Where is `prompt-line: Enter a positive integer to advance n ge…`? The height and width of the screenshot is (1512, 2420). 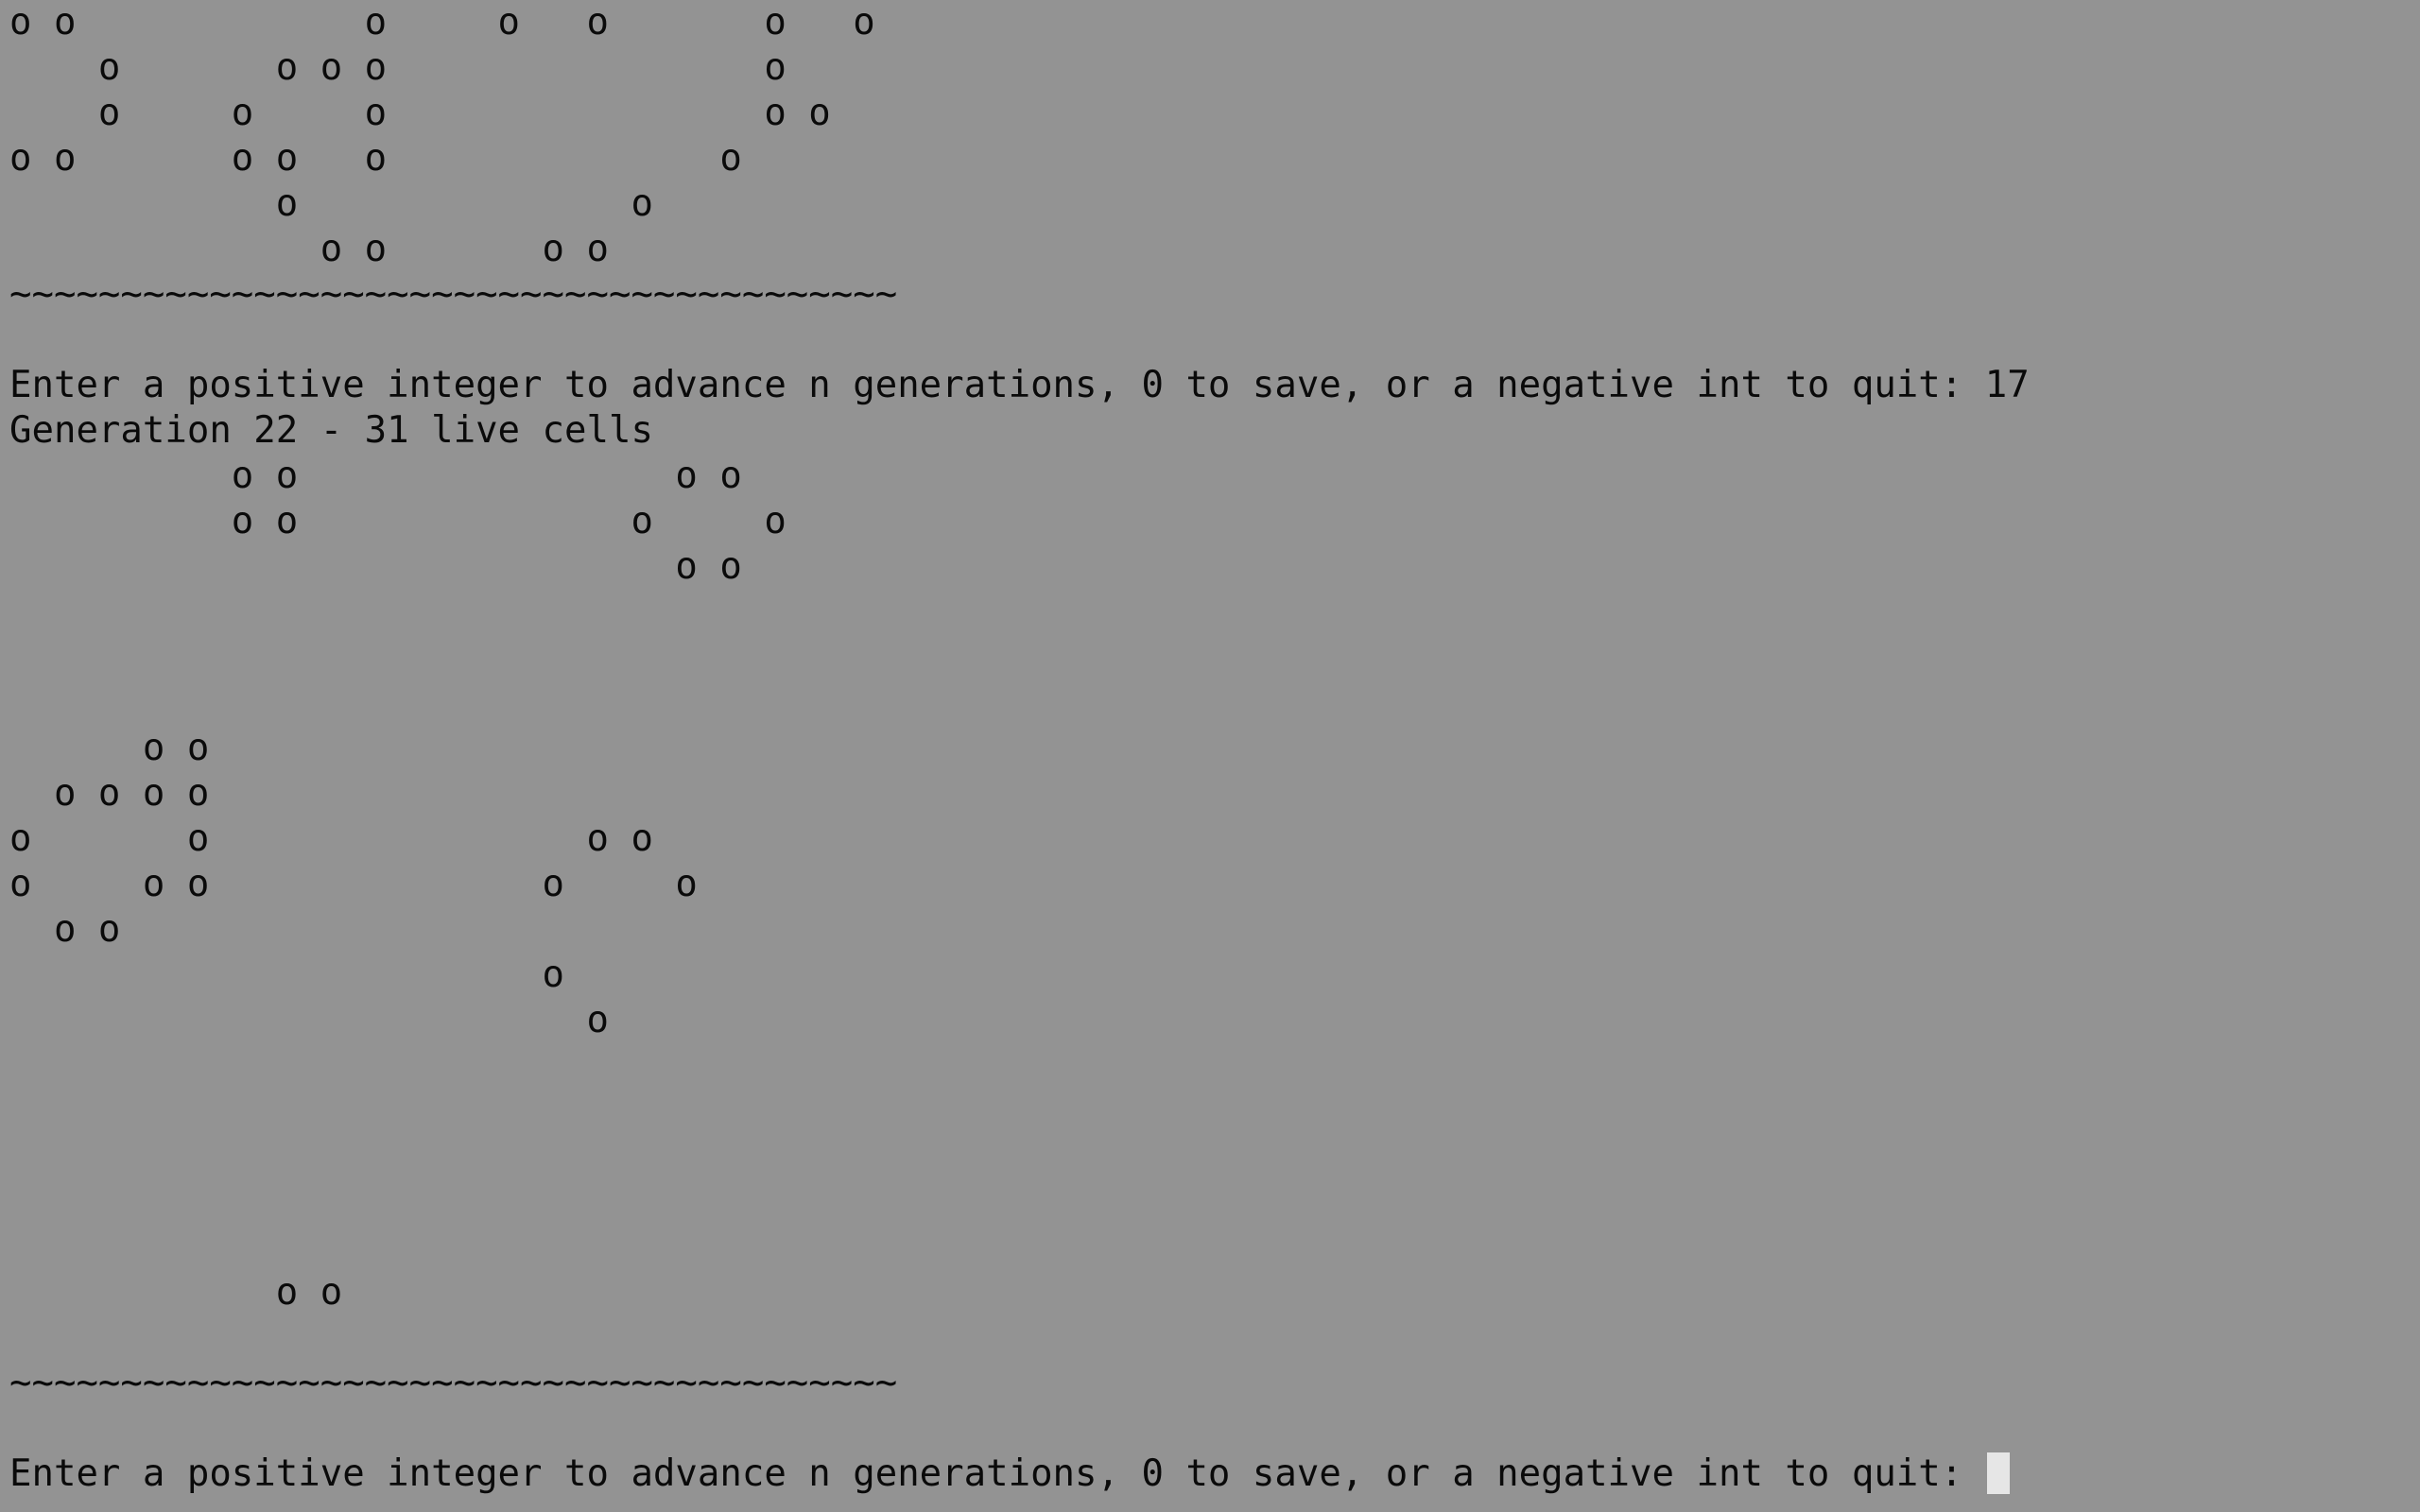 prompt-line: Enter a positive integer to advance n ge… is located at coordinates (1019, 385).